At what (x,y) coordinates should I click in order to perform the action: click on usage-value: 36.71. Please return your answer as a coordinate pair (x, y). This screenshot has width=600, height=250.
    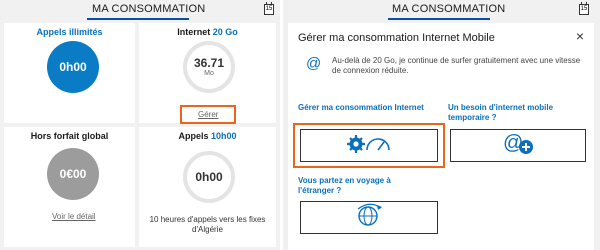
    Looking at the image, I should click on (209, 63).